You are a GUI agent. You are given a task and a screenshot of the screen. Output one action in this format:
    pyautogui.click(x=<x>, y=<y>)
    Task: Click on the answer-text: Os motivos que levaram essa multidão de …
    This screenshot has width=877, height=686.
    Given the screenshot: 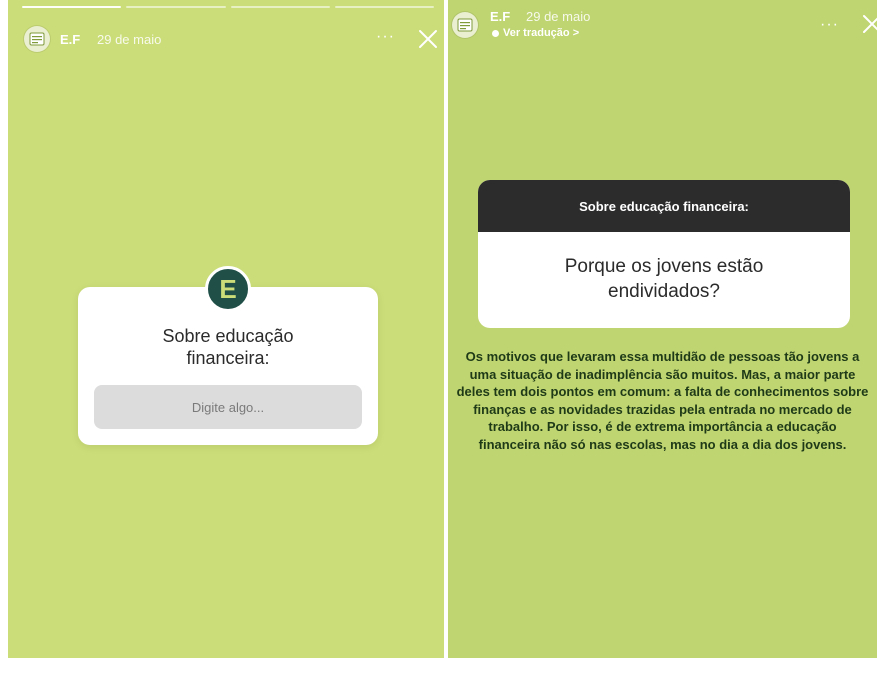 What is the action you would take?
    pyautogui.click(x=662, y=400)
    